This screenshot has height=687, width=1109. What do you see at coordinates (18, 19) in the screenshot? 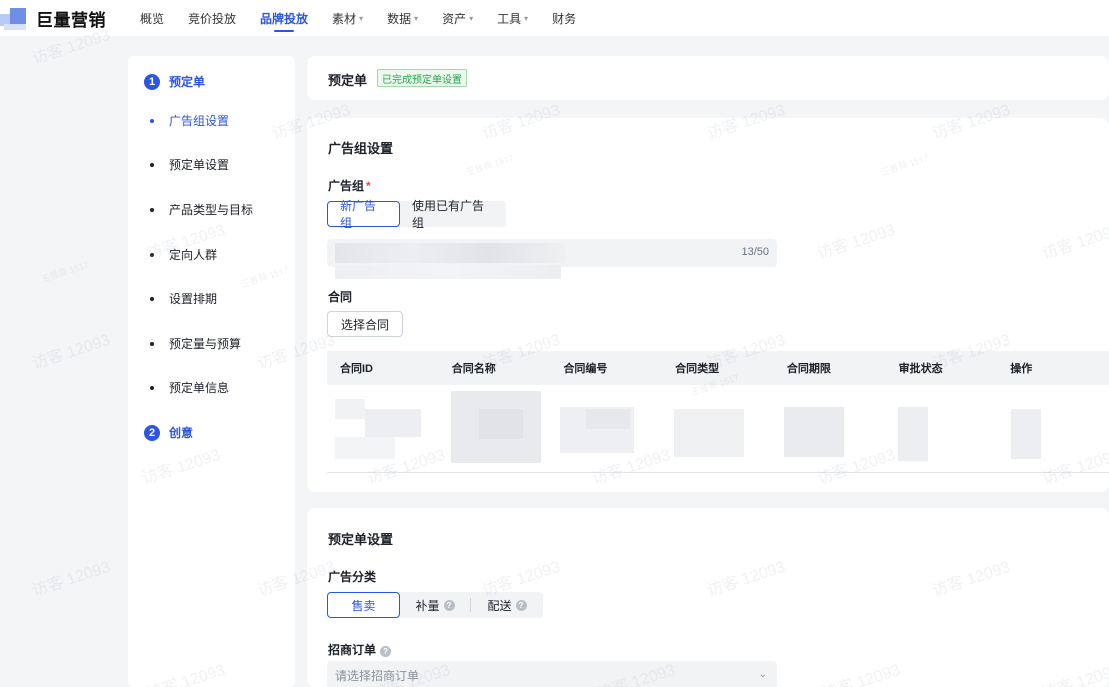
I see `brand-logo-icon` at bounding box center [18, 19].